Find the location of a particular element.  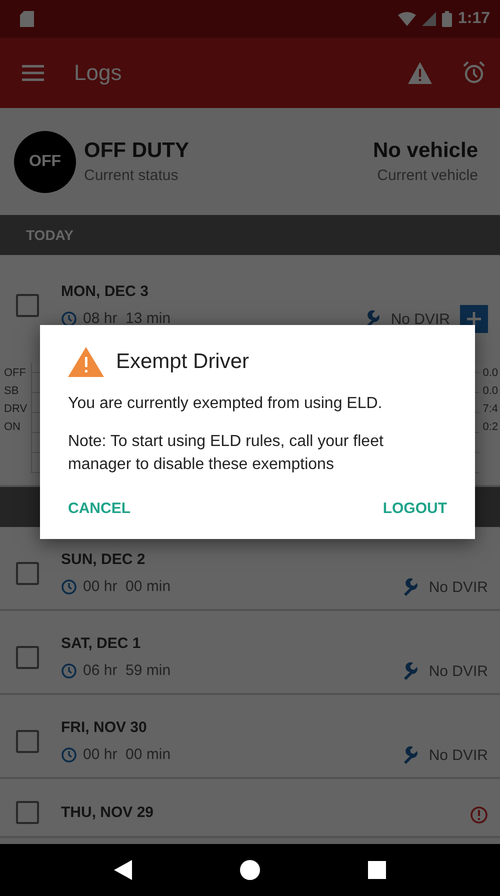

alarm-clock-icon is located at coordinates (474, 73).